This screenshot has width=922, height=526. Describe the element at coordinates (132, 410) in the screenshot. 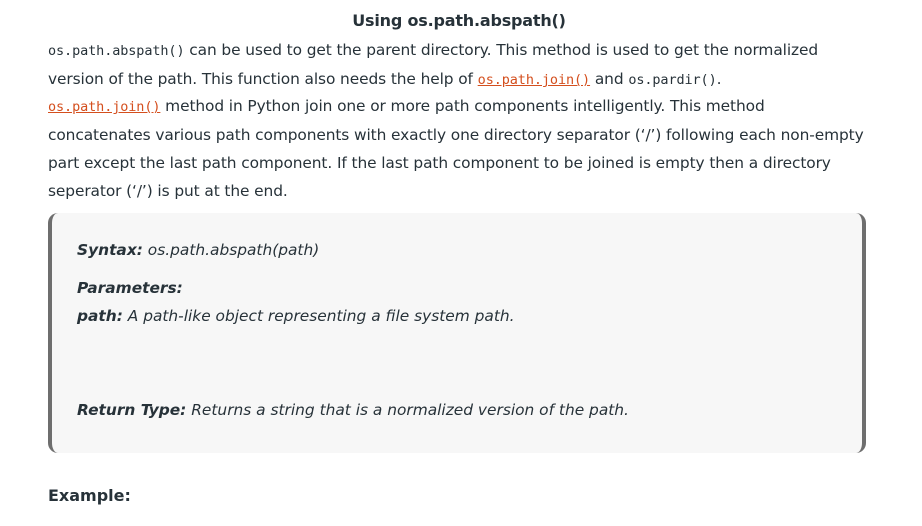

I see `return-type-label: Return Type:` at that location.